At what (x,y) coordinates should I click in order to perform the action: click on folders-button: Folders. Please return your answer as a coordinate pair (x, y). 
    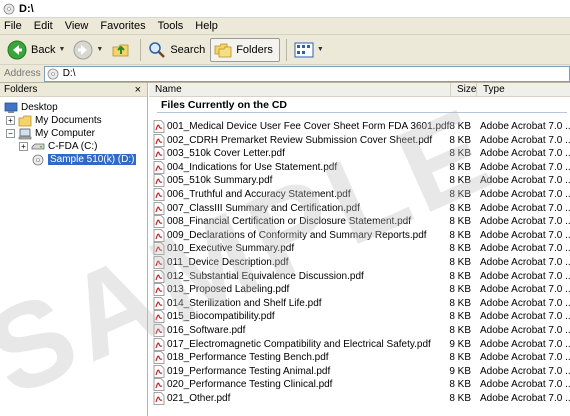
    Looking at the image, I should click on (245, 49).